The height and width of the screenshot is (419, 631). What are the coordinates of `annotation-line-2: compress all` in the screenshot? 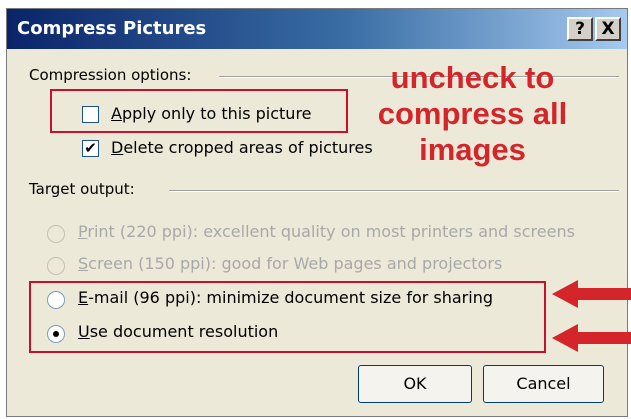 It's located at (472, 113).